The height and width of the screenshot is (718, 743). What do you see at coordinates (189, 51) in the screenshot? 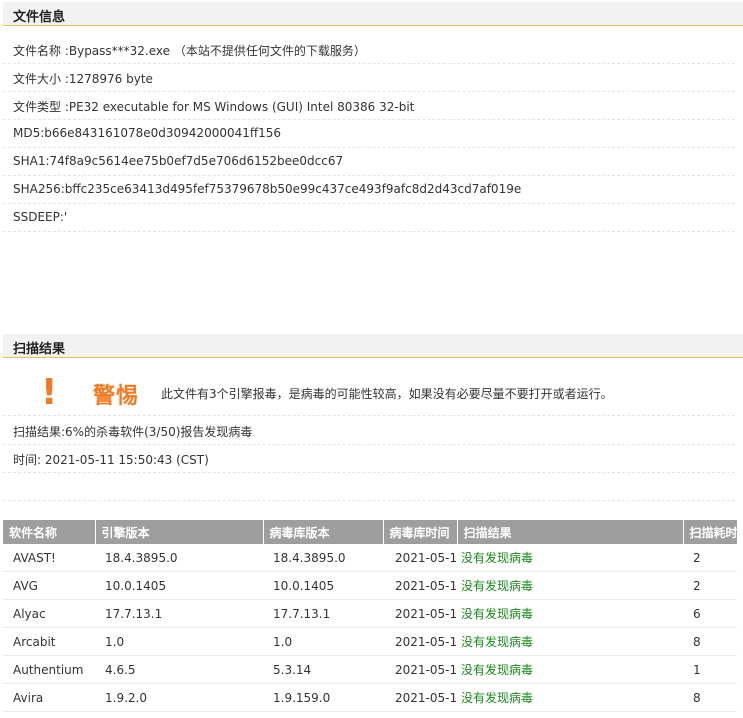
I see `file-name-text: 文件名称 :Bypass***32.exe （本站不提供任何文件的下载服务）` at bounding box center [189, 51].